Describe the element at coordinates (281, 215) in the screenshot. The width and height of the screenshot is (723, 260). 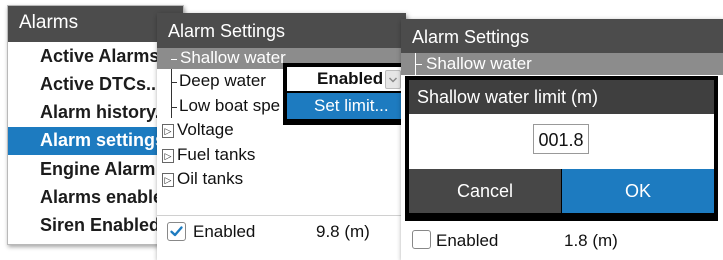
I see `divider` at that location.